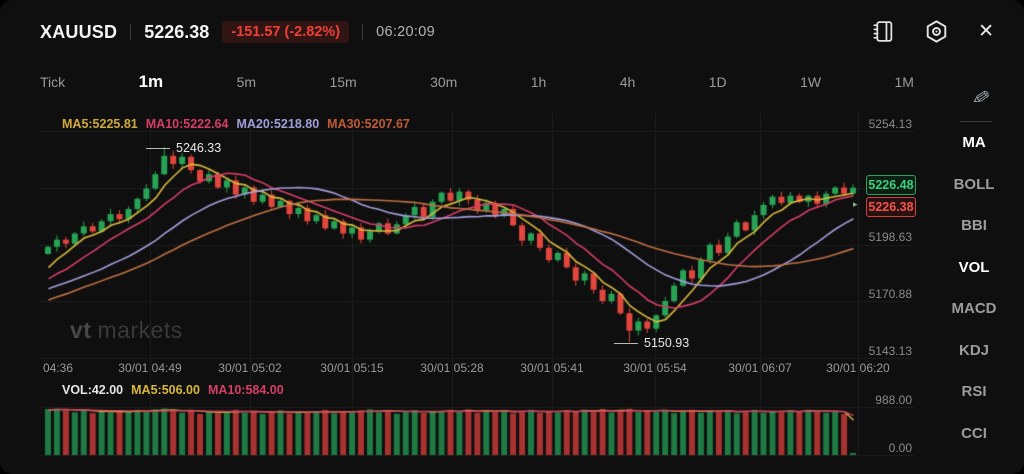 The width and height of the screenshot is (1024, 474). Describe the element at coordinates (552, 368) in the screenshot. I see `time-axis-label: 30/01 05:41` at that location.